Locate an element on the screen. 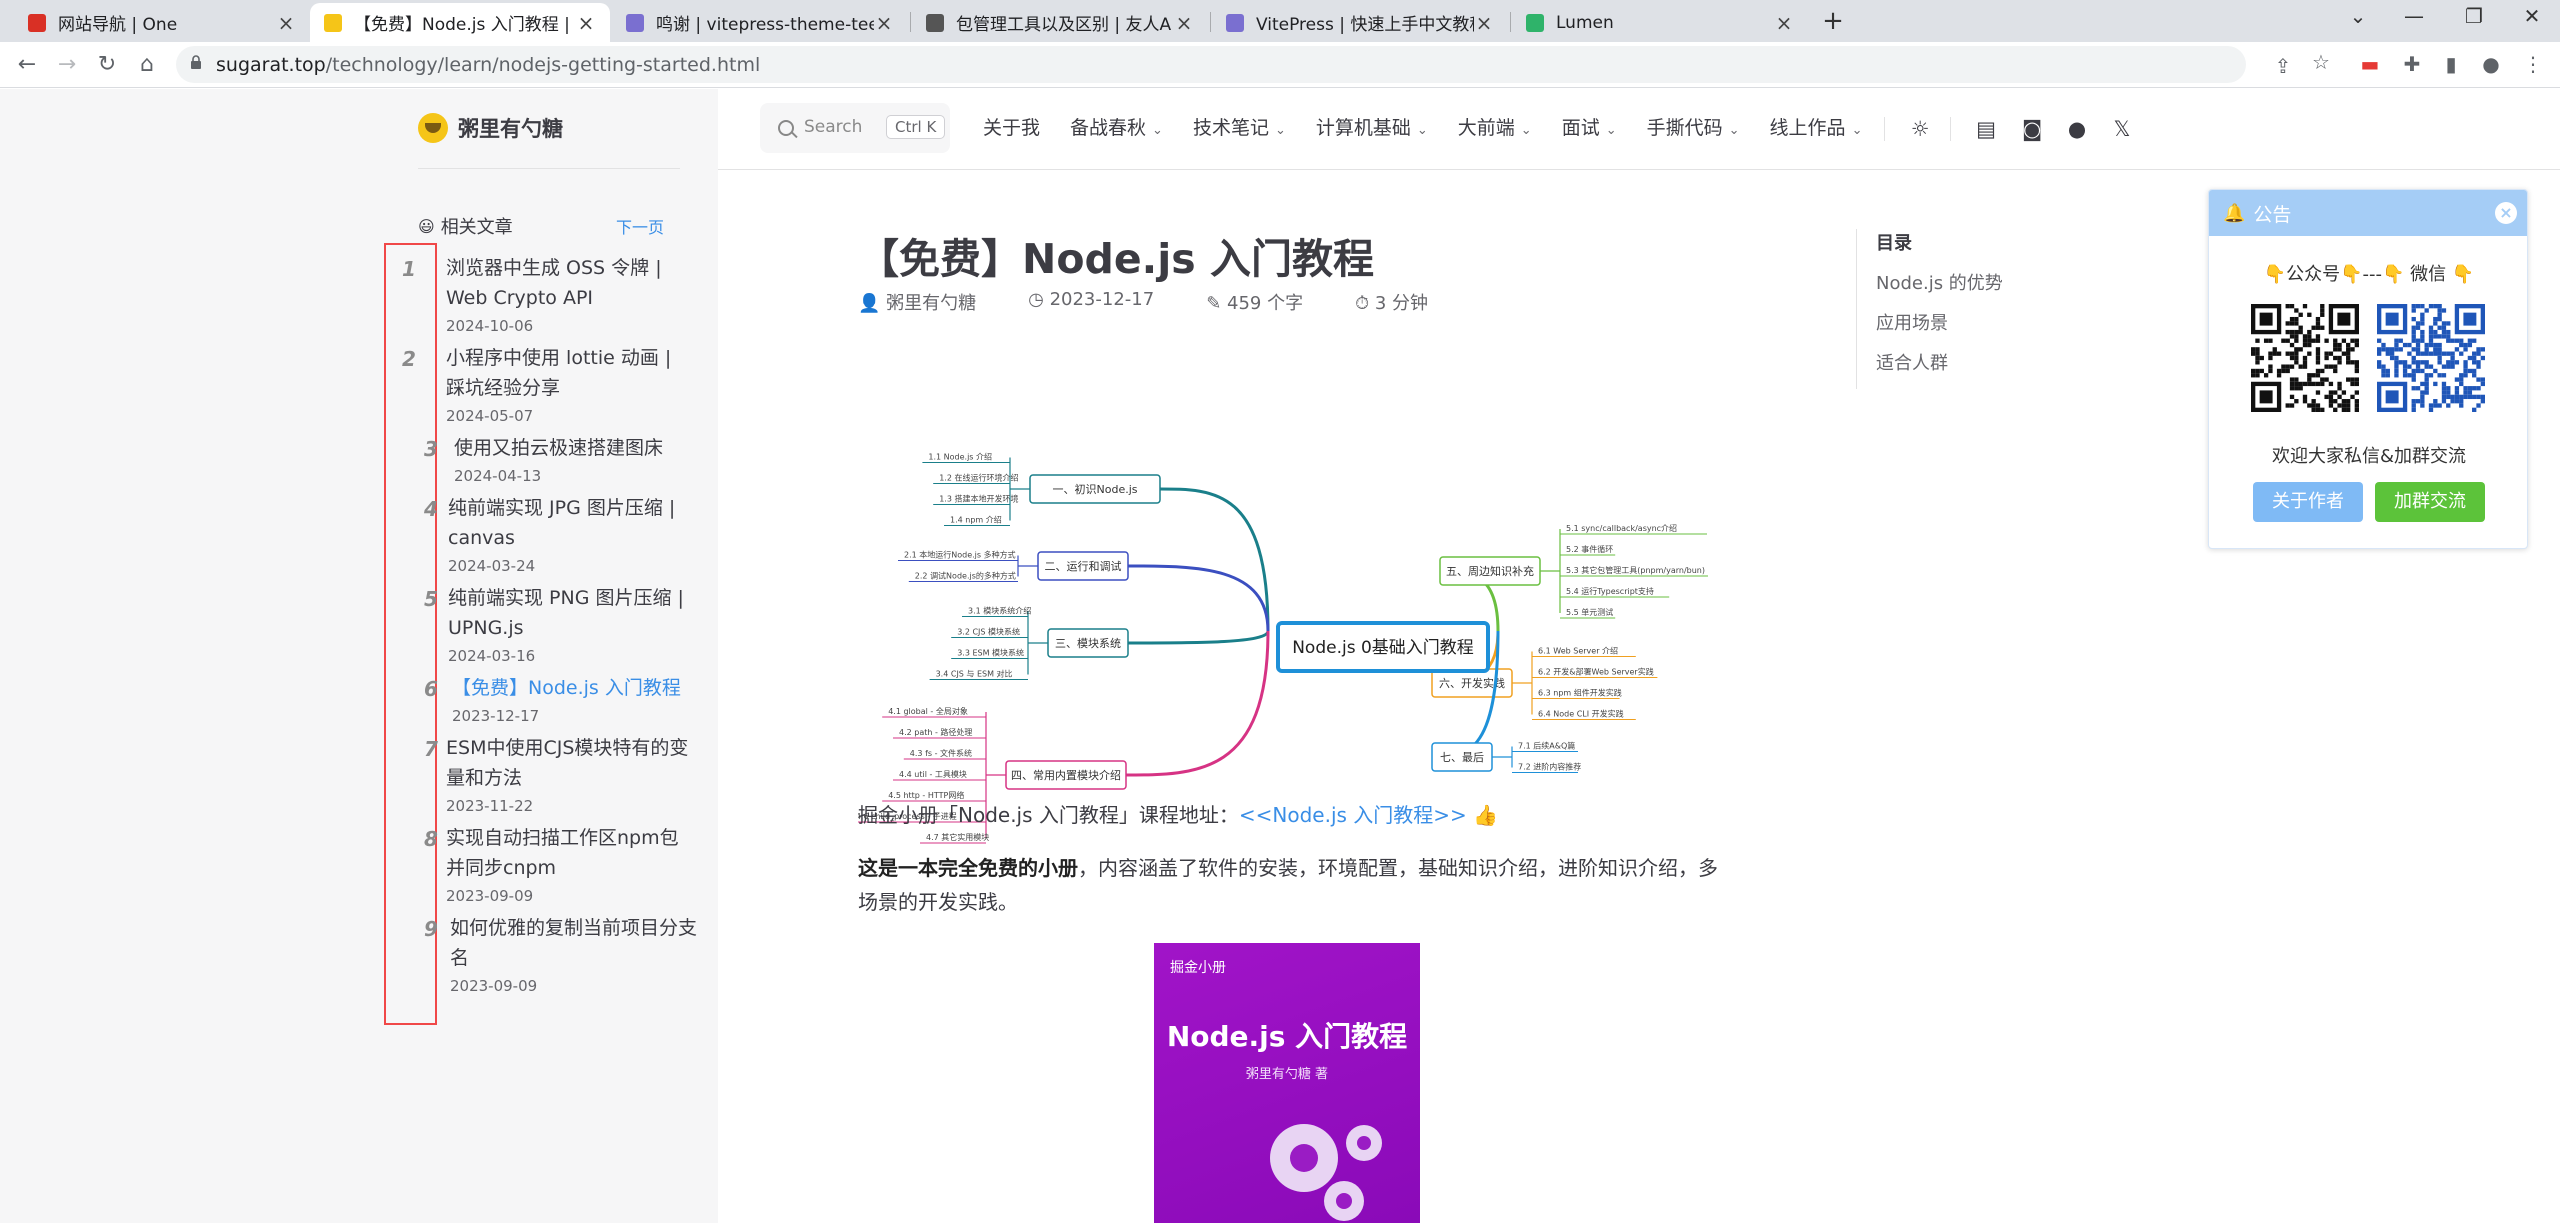 This screenshot has width=2560, height=1223. related-article: 5 纯前端实现 PNG 图片压缩 | UPNG.js 2024-03-16 is located at coordinates (561, 624).